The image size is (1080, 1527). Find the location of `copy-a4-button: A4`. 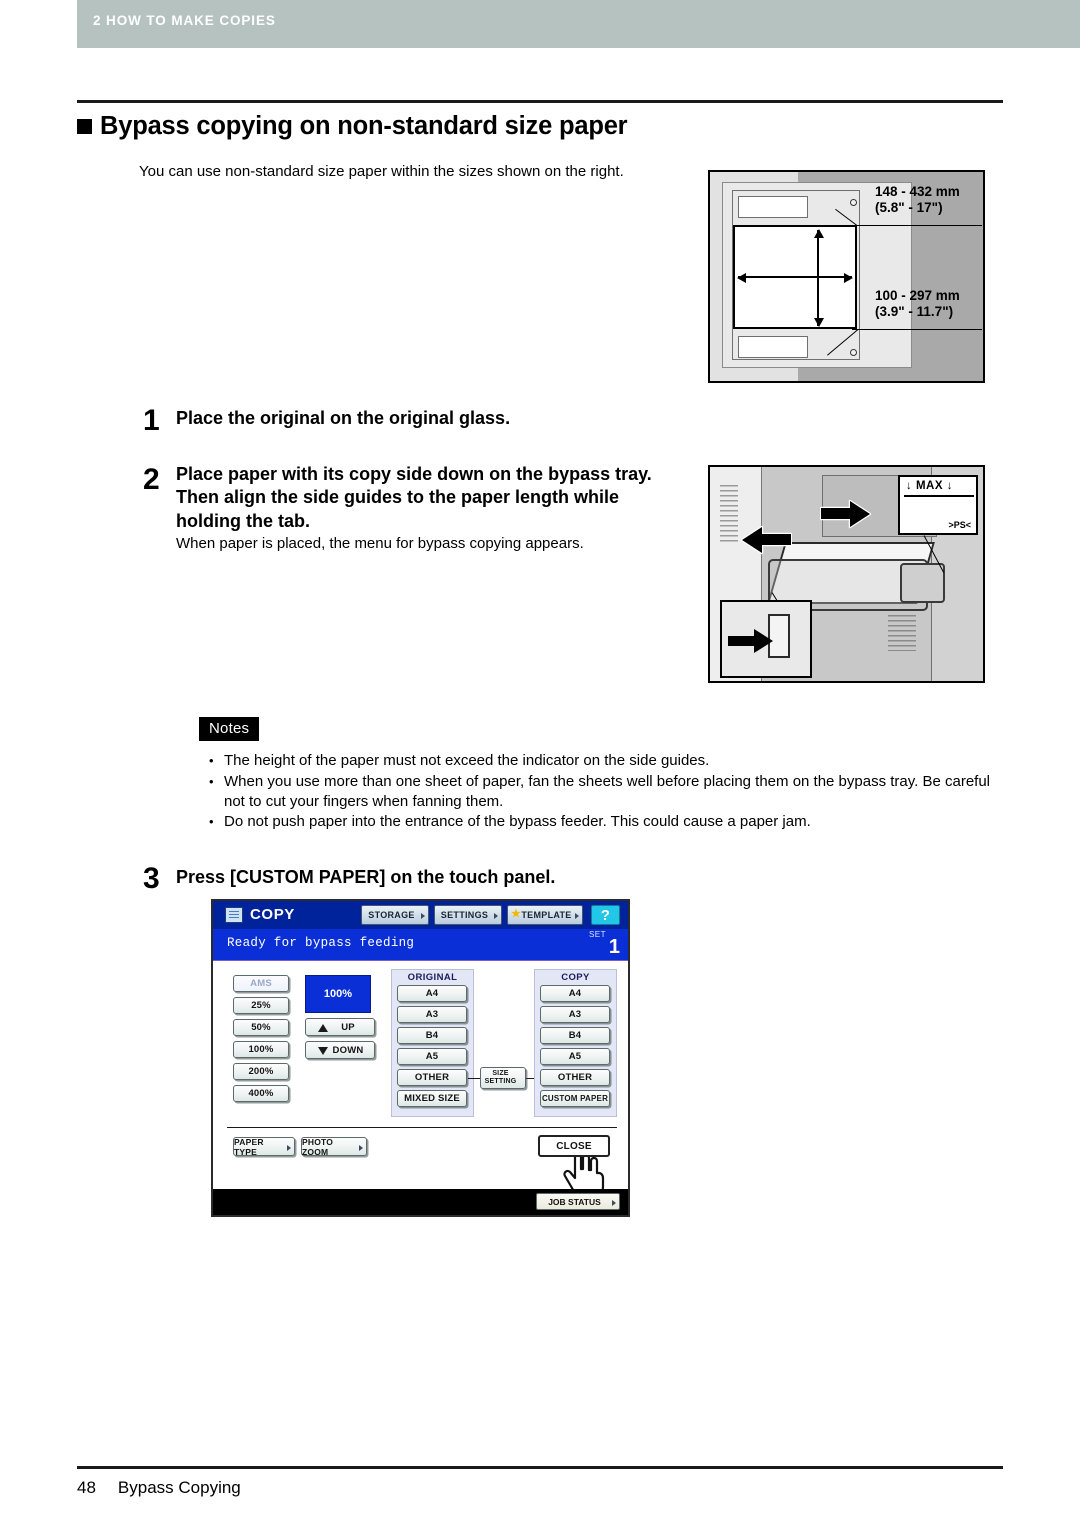

copy-a4-button: A4 is located at coordinates (575, 993).